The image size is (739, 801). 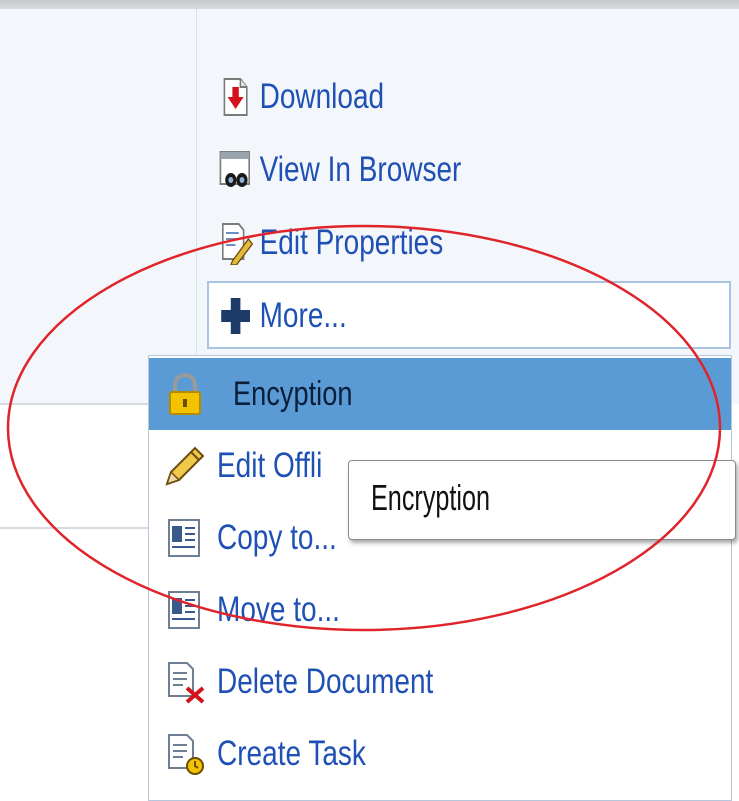 What do you see at coordinates (325, 681) in the screenshot?
I see `menu-item-label: Delete Document` at bounding box center [325, 681].